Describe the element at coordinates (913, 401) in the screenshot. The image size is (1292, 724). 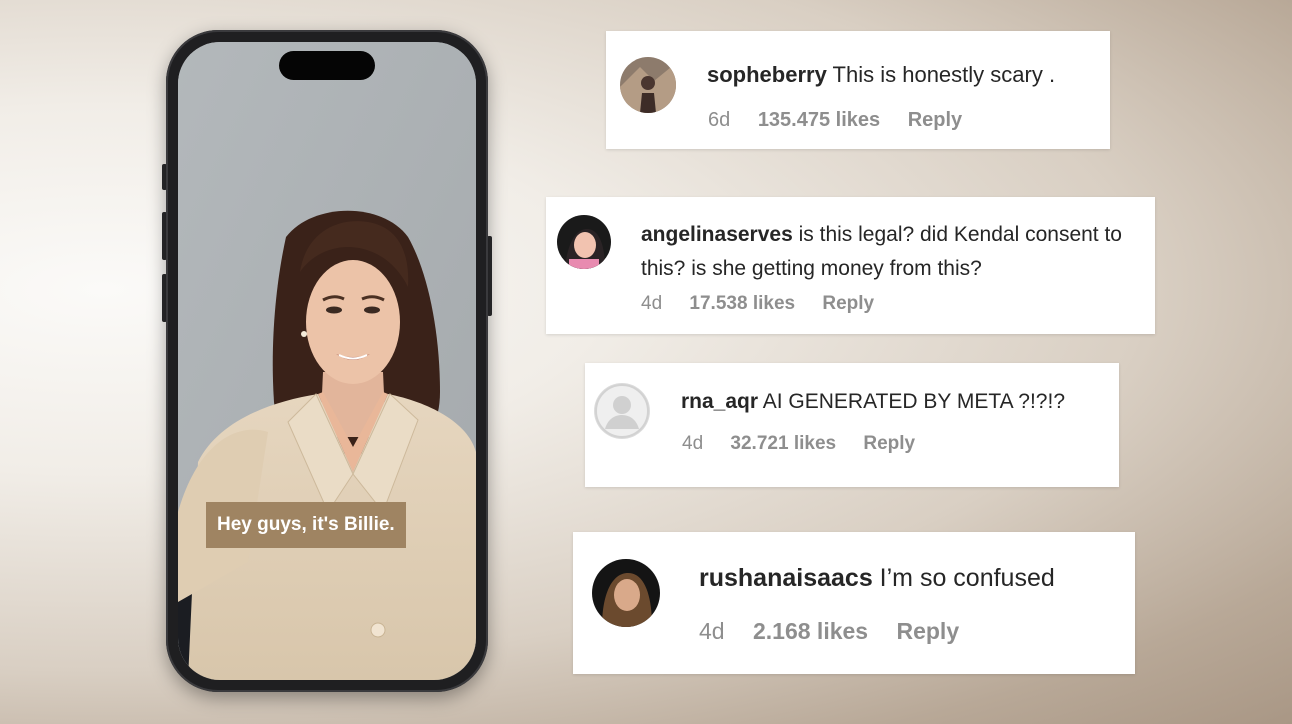
I see `comment-body: AI GENERATED BY META ?!?!?` at that location.